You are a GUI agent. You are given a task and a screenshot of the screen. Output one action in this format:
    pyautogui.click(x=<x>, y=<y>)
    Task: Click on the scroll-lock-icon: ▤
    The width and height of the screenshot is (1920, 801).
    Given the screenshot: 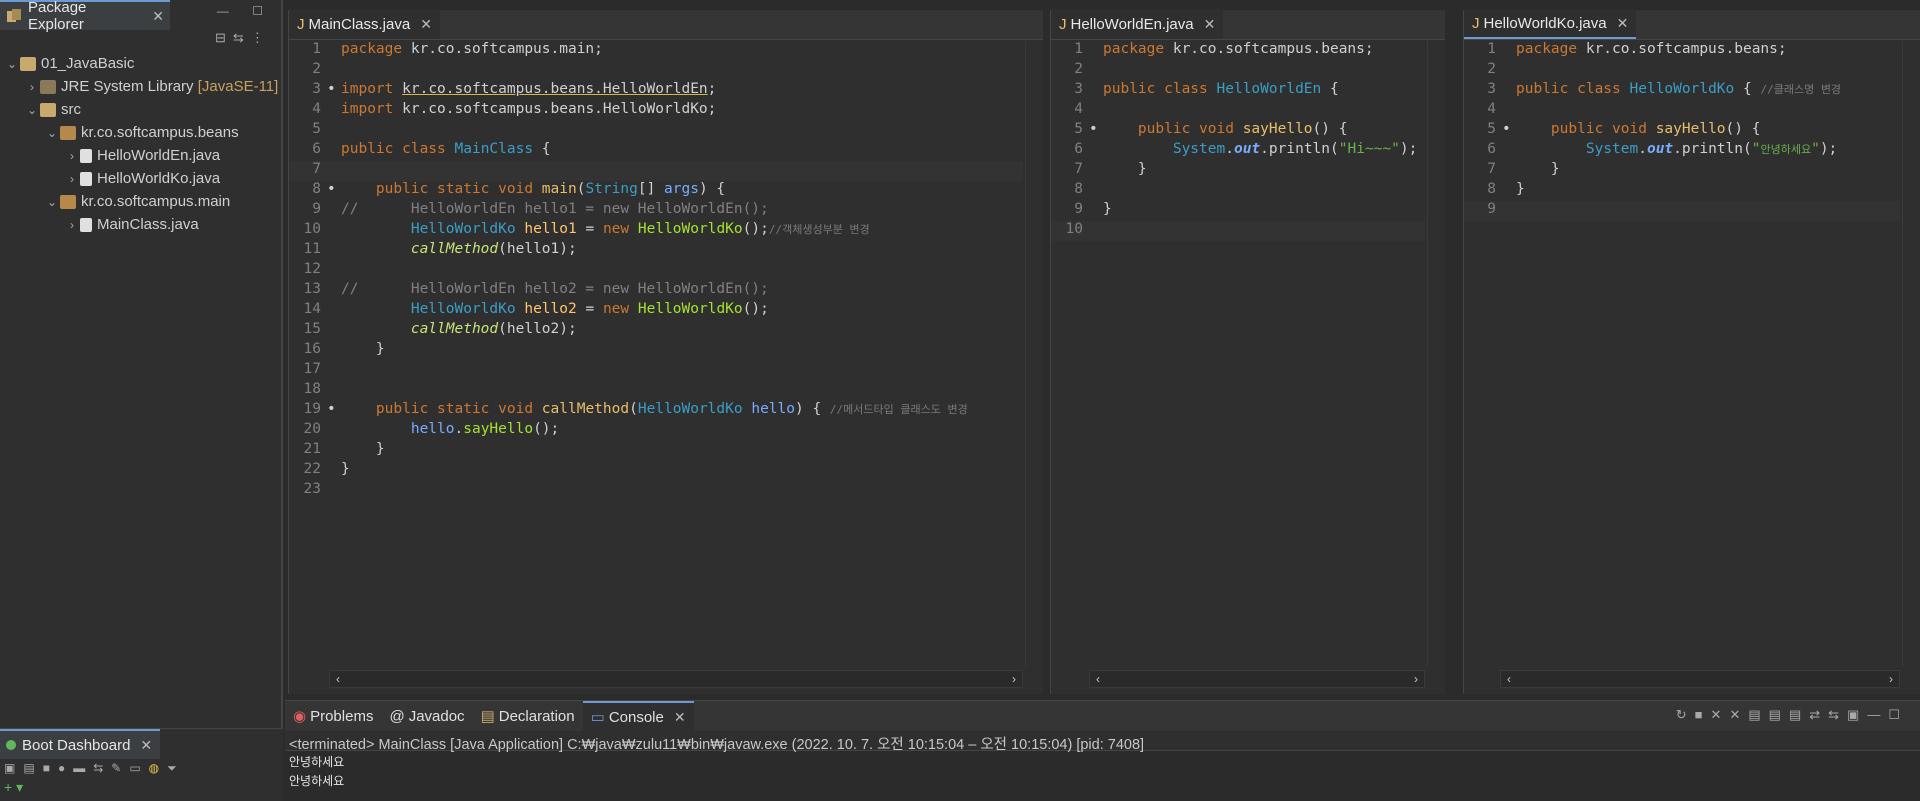 What is the action you would take?
    pyautogui.click(x=1775, y=715)
    